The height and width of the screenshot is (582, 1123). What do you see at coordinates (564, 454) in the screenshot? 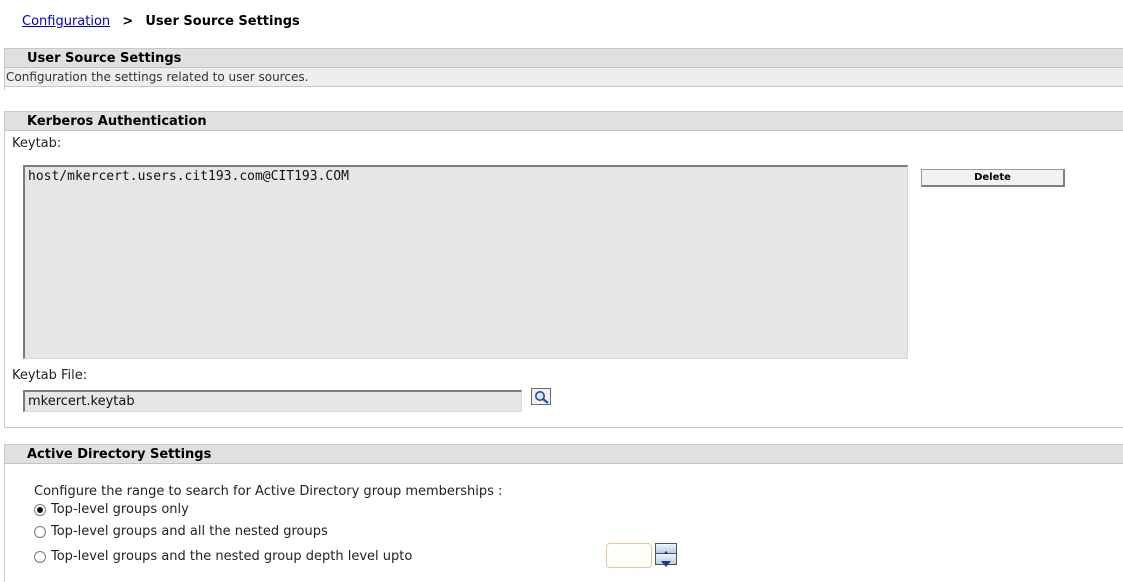
I see `active-directory-title: Active Directory Settings` at bounding box center [564, 454].